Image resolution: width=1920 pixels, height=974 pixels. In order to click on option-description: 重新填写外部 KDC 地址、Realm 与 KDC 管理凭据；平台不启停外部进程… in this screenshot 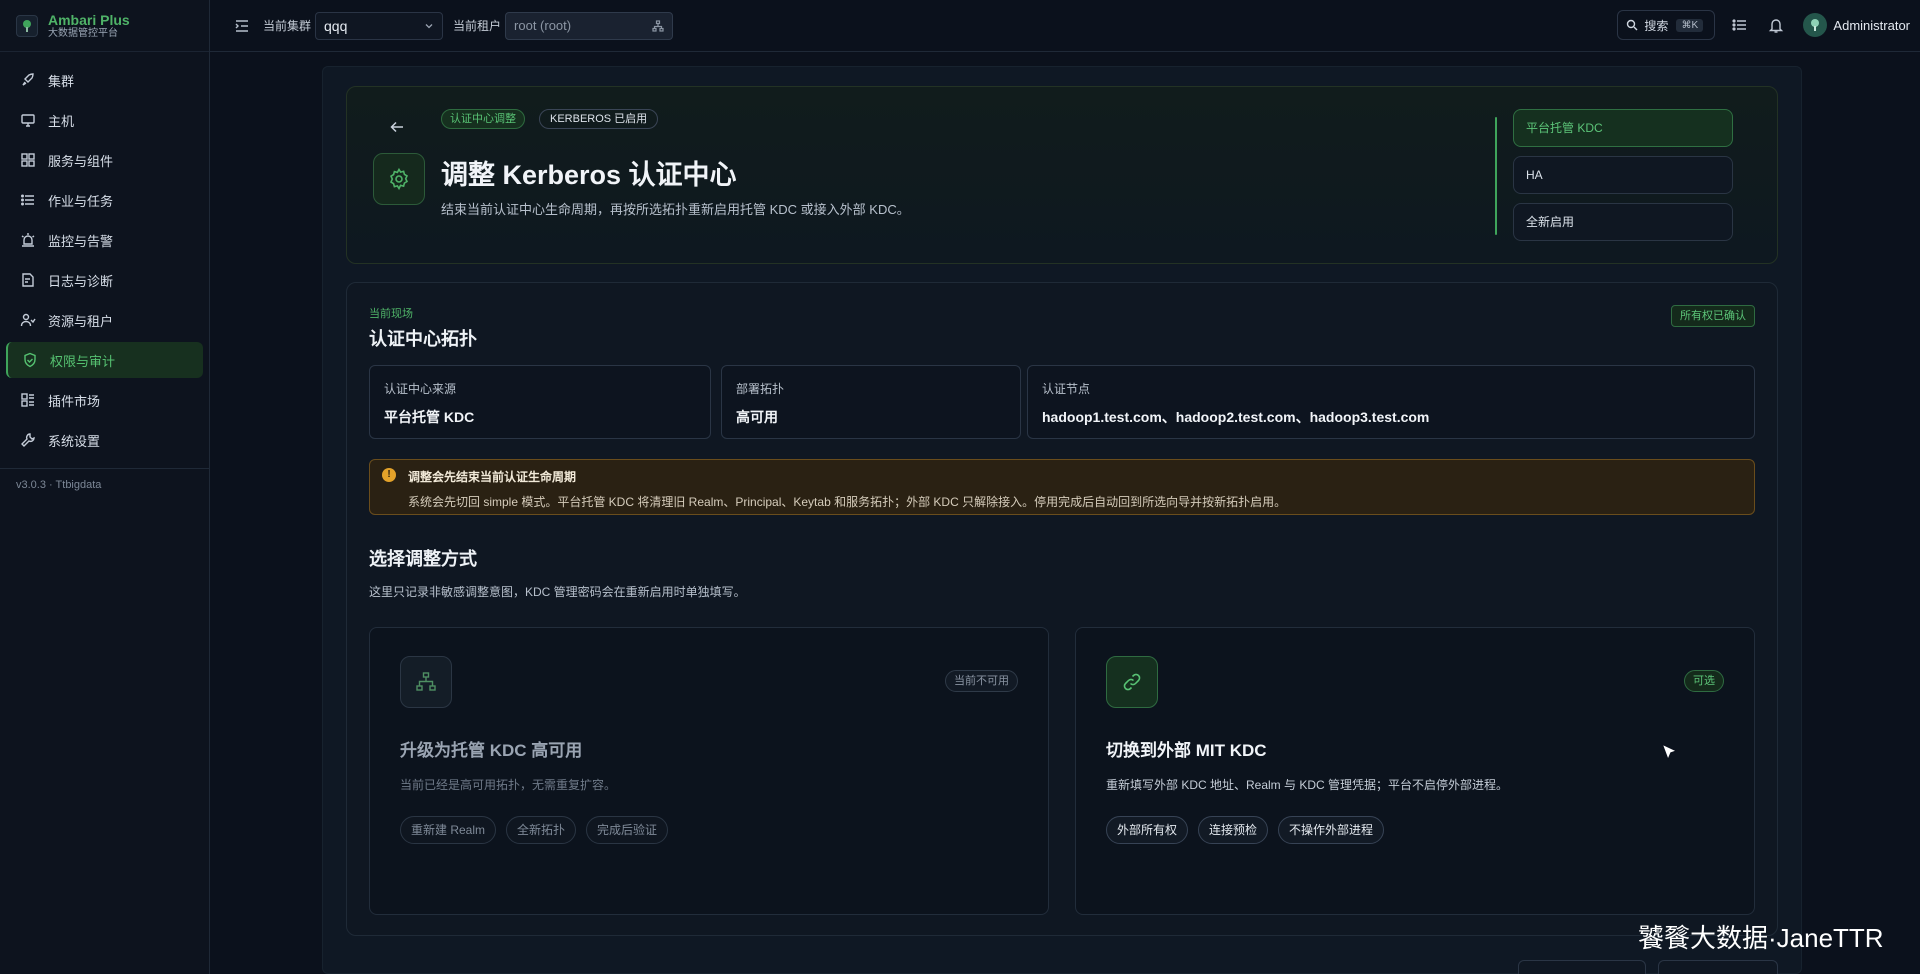, I will do `click(1307, 785)`.